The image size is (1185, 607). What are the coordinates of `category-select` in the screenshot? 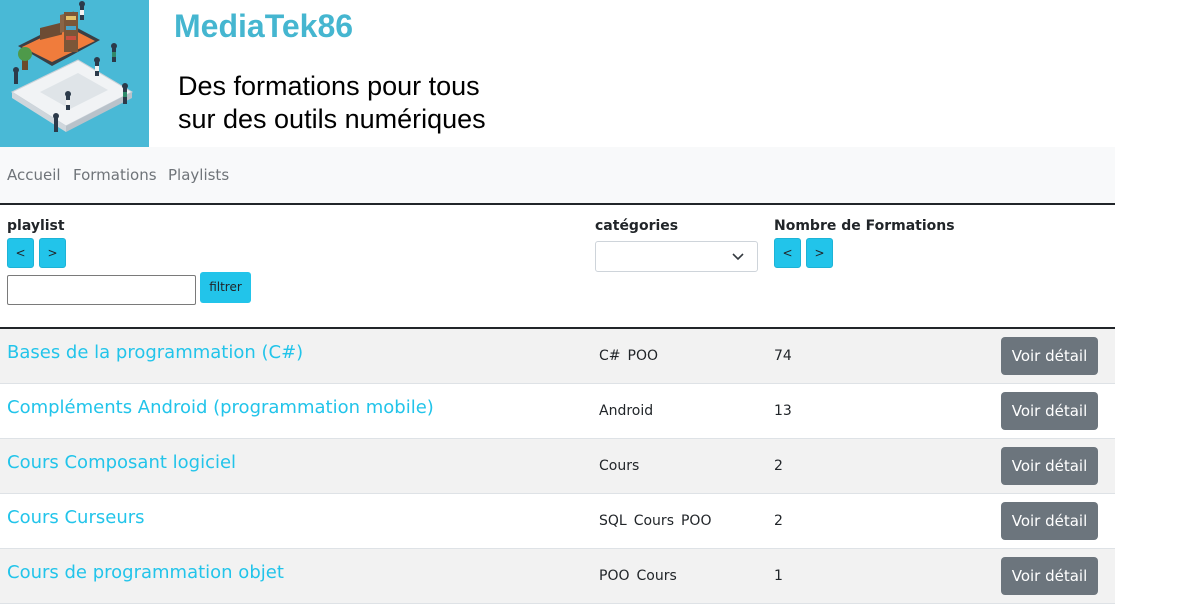 It's located at (676, 256).